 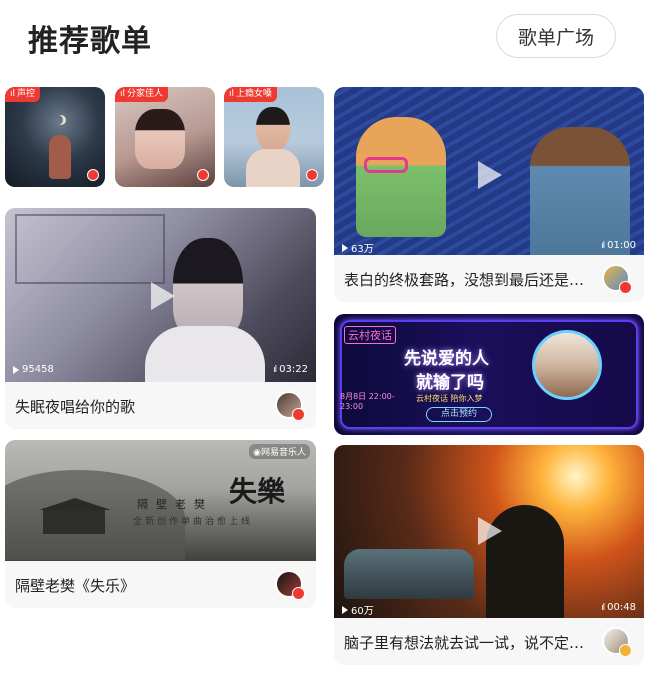 I want to click on header: 推荐歌单 歌单广场, so click(x=323, y=38).